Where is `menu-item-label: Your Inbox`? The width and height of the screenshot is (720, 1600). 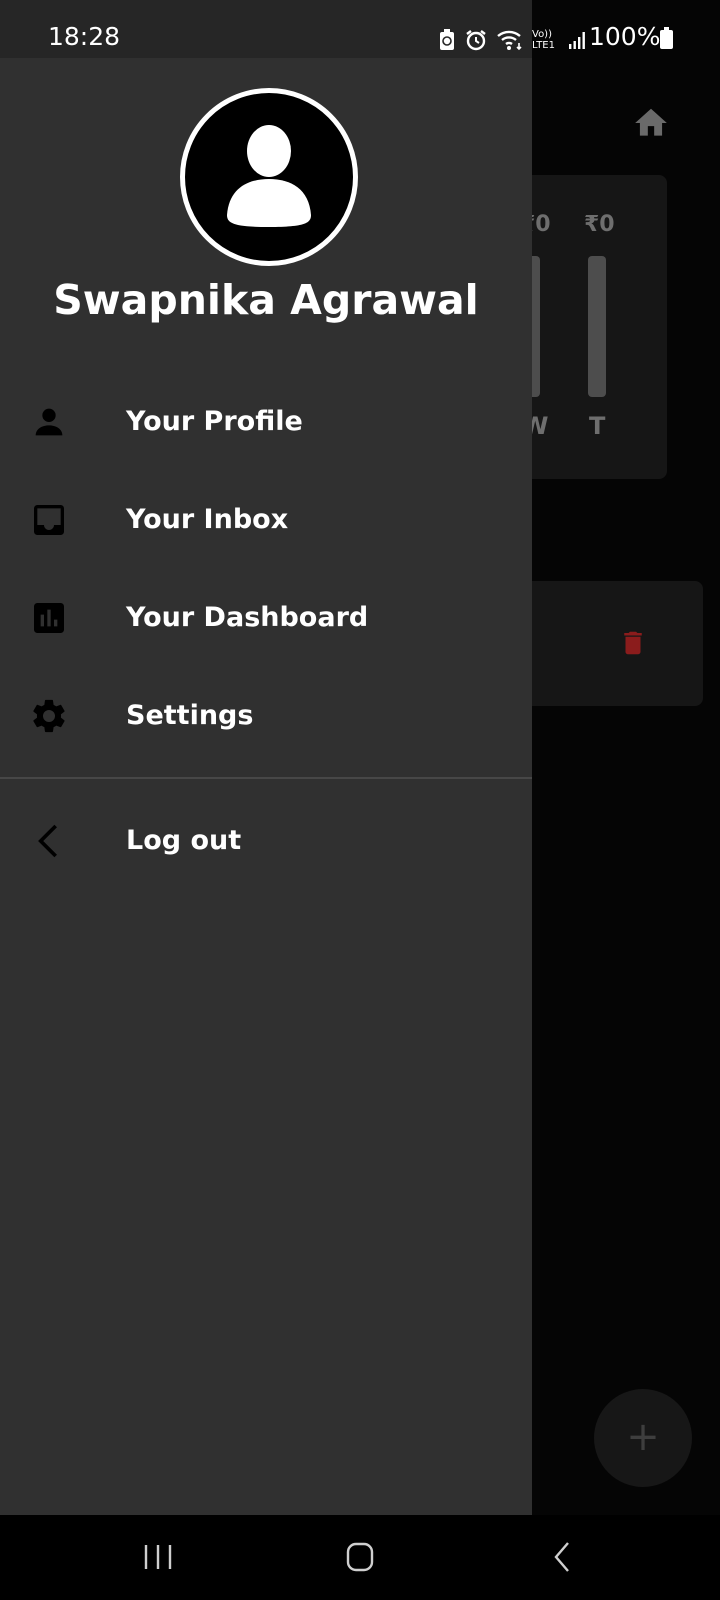 menu-item-label: Your Inbox is located at coordinates (207, 519).